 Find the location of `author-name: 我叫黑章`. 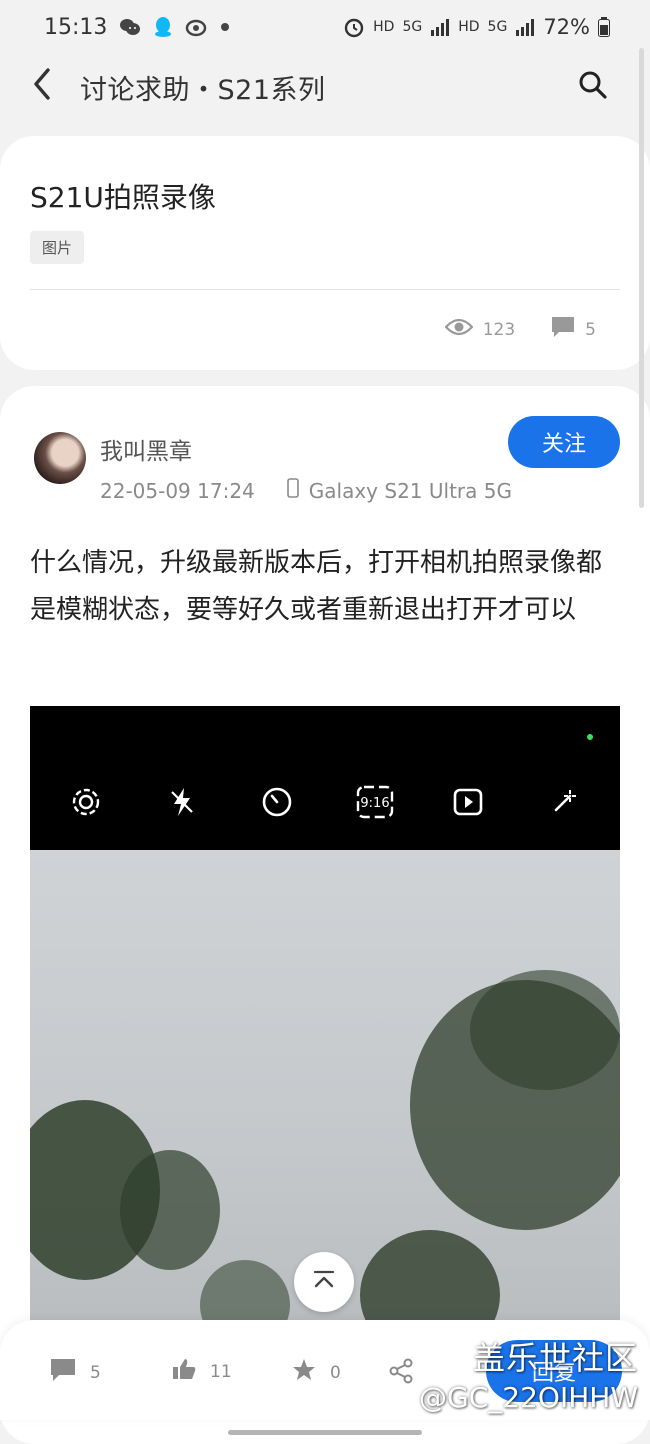

author-name: 我叫黑章 is located at coordinates (146, 449).